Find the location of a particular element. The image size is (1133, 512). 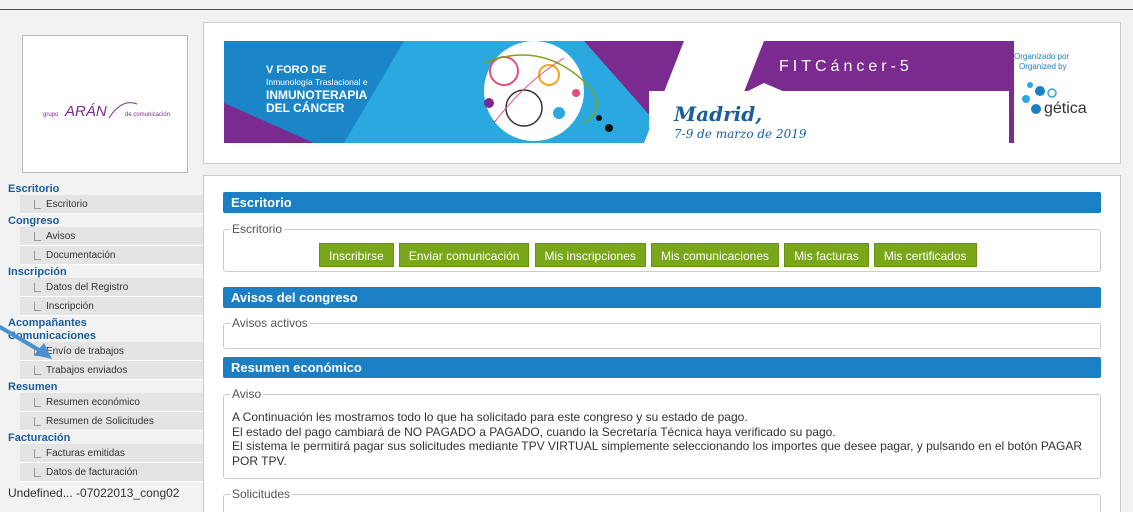

mis-certificados-button: Mis certificados is located at coordinates (925, 255).